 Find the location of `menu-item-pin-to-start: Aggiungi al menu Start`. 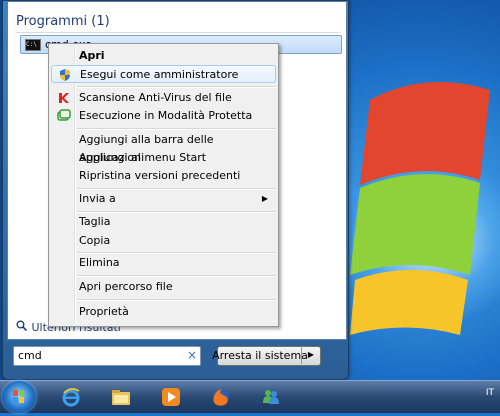

menu-item-pin-to-start: Aggiungi al menu Start is located at coordinates (163, 158).